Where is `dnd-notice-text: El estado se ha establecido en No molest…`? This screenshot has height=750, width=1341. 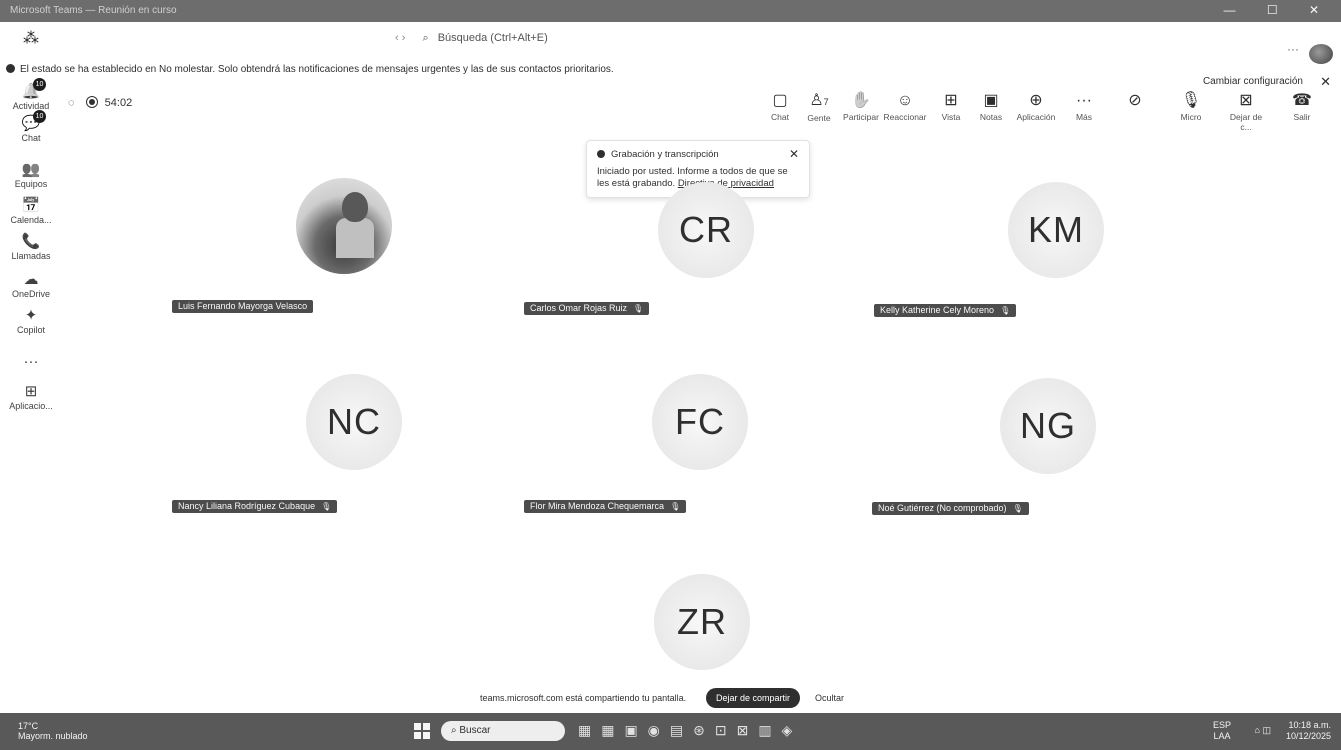 dnd-notice-text: El estado se ha establecido en No molest… is located at coordinates (317, 69).